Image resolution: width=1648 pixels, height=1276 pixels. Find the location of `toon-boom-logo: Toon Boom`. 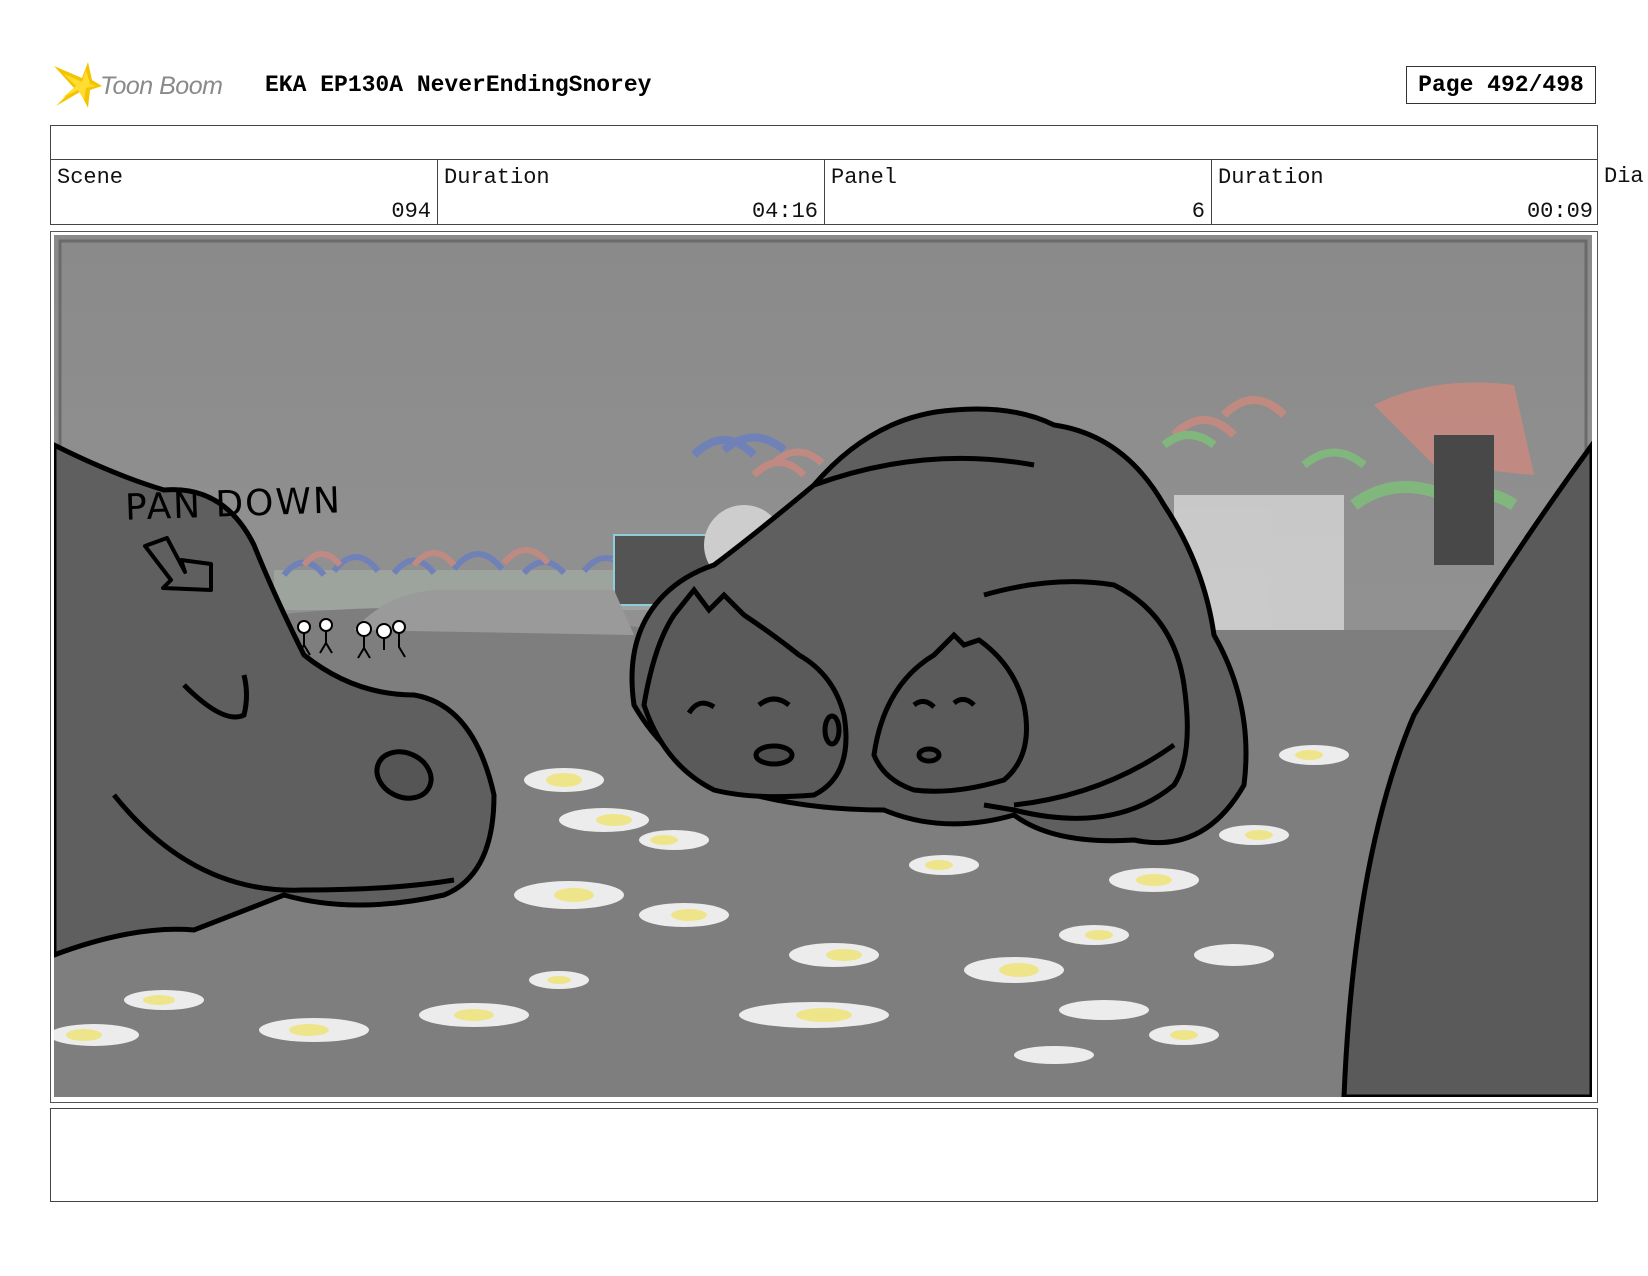

toon-boom-logo: Toon Boom is located at coordinates (152, 86).